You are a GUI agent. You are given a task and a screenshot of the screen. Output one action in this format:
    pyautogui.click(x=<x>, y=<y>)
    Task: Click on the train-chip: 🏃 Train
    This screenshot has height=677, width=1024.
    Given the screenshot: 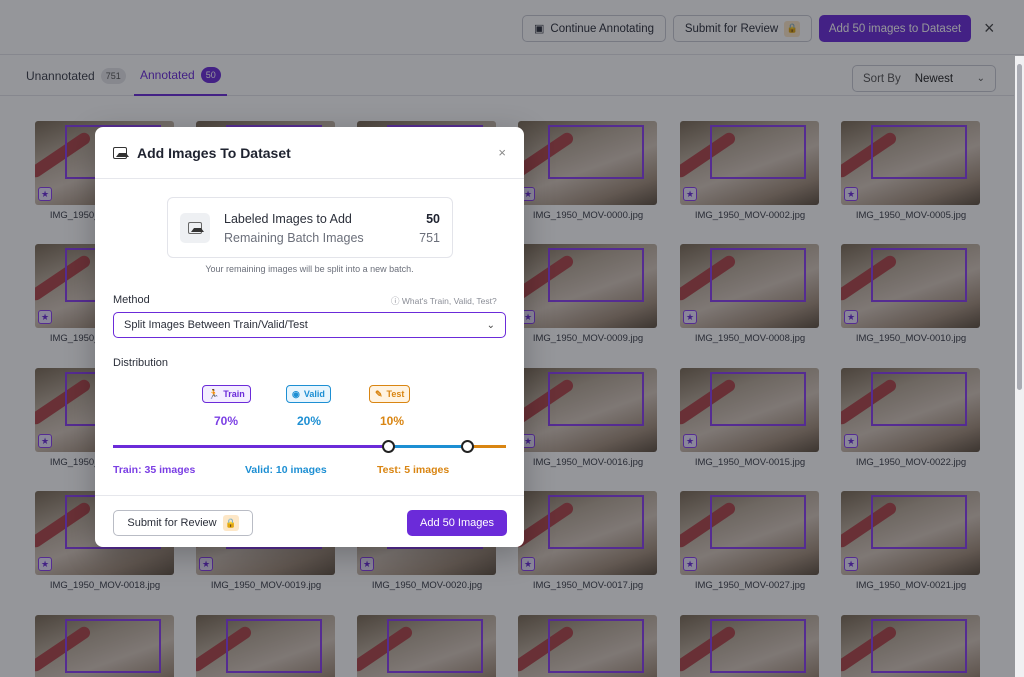 What is the action you would take?
    pyautogui.click(x=226, y=394)
    